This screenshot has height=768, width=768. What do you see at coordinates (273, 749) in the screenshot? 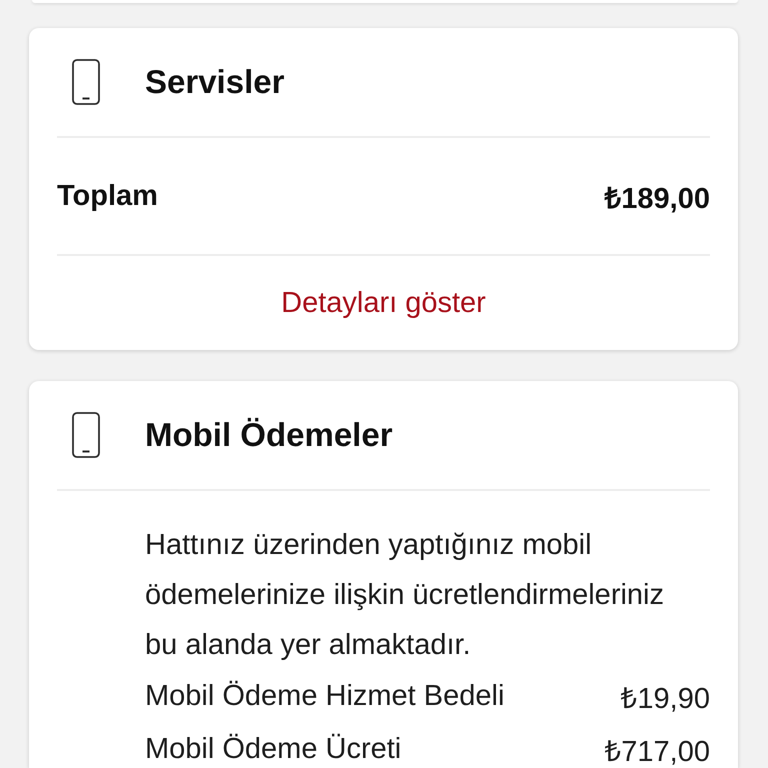
I see `fee-label: Mobil Ödeme Ücreti` at bounding box center [273, 749].